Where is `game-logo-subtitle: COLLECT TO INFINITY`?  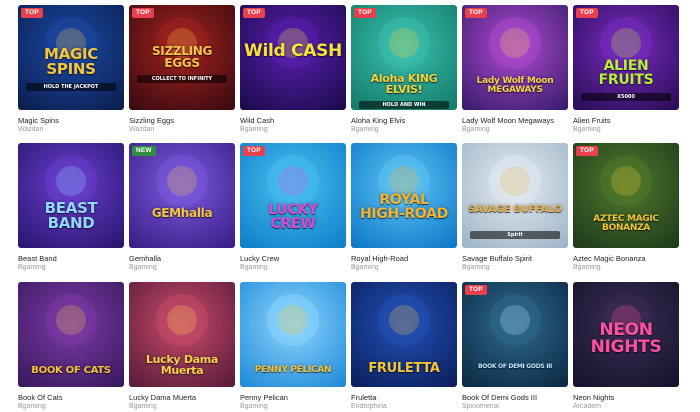
game-logo-subtitle: COLLECT TO INFINITY is located at coordinates (182, 79).